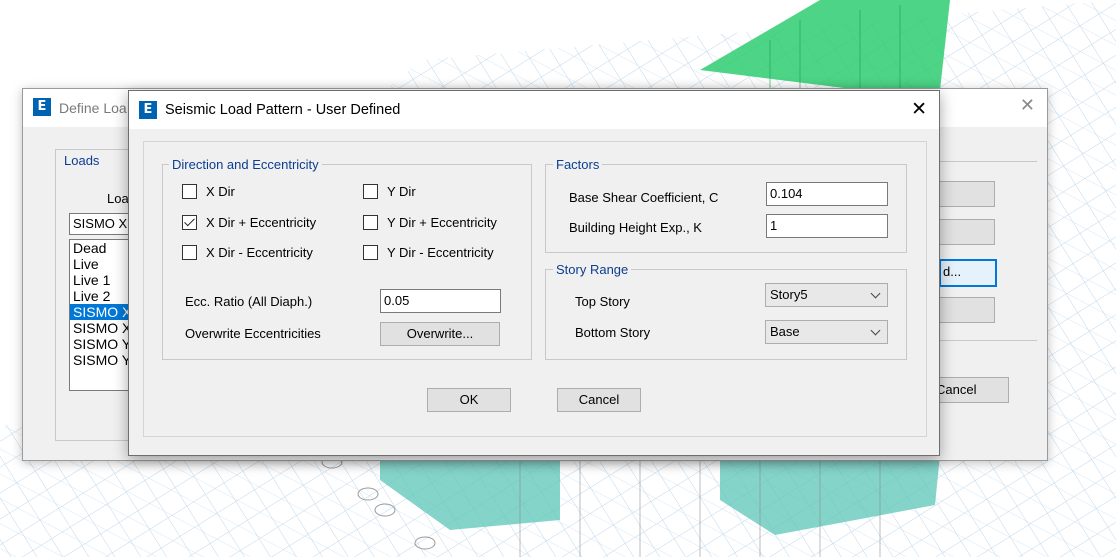  What do you see at coordinates (118, 198) in the screenshot?
I see `load-column-label: Loa` at bounding box center [118, 198].